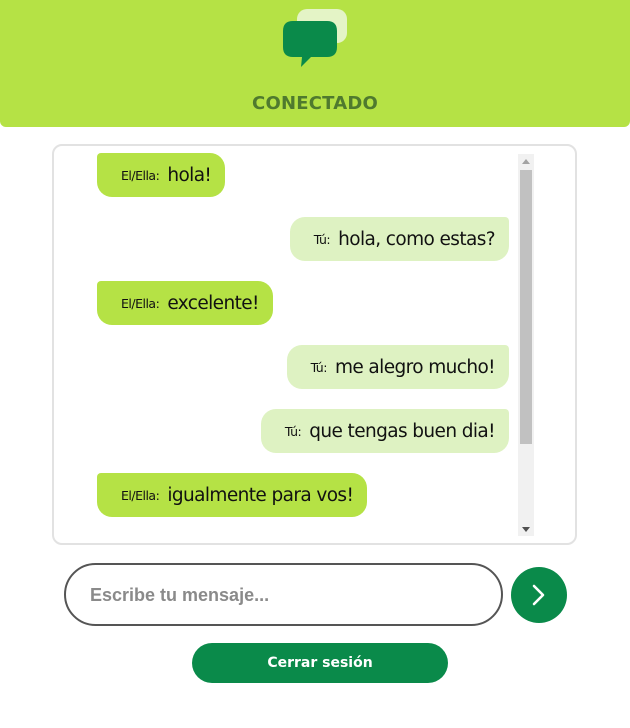 Image resolution: width=630 pixels, height=728 pixels. Describe the element at coordinates (526, 307) in the screenshot. I see `scroll-thumb` at that location.